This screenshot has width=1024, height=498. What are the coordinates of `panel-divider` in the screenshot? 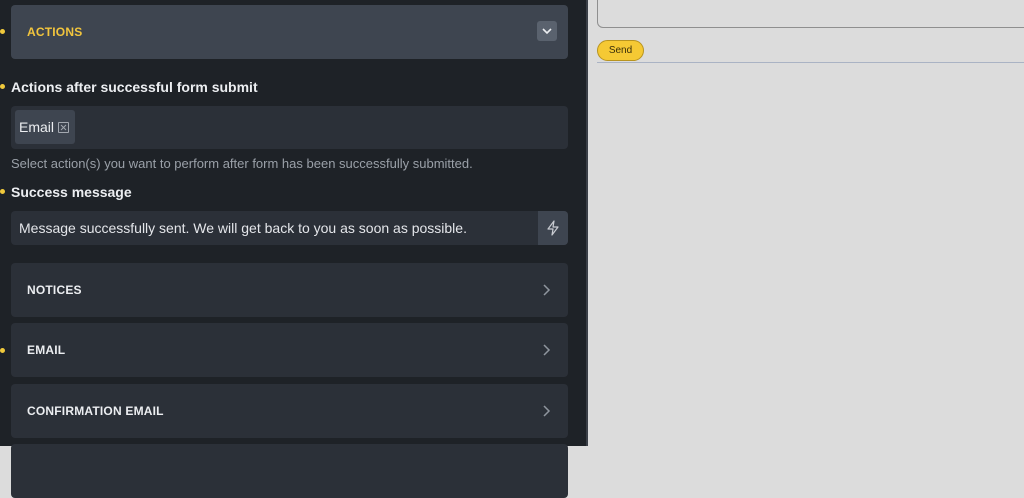 It's located at (587, 223).